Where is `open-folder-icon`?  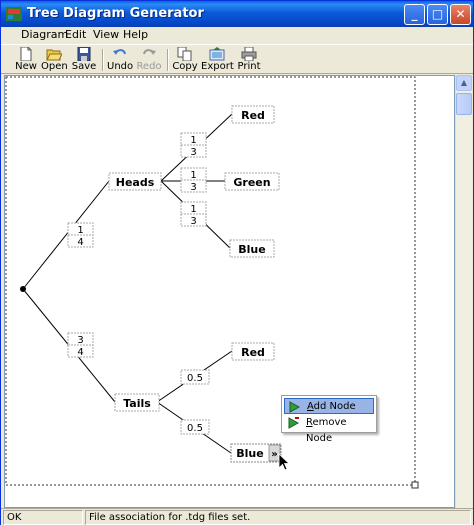 open-folder-icon is located at coordinates (54, 55).